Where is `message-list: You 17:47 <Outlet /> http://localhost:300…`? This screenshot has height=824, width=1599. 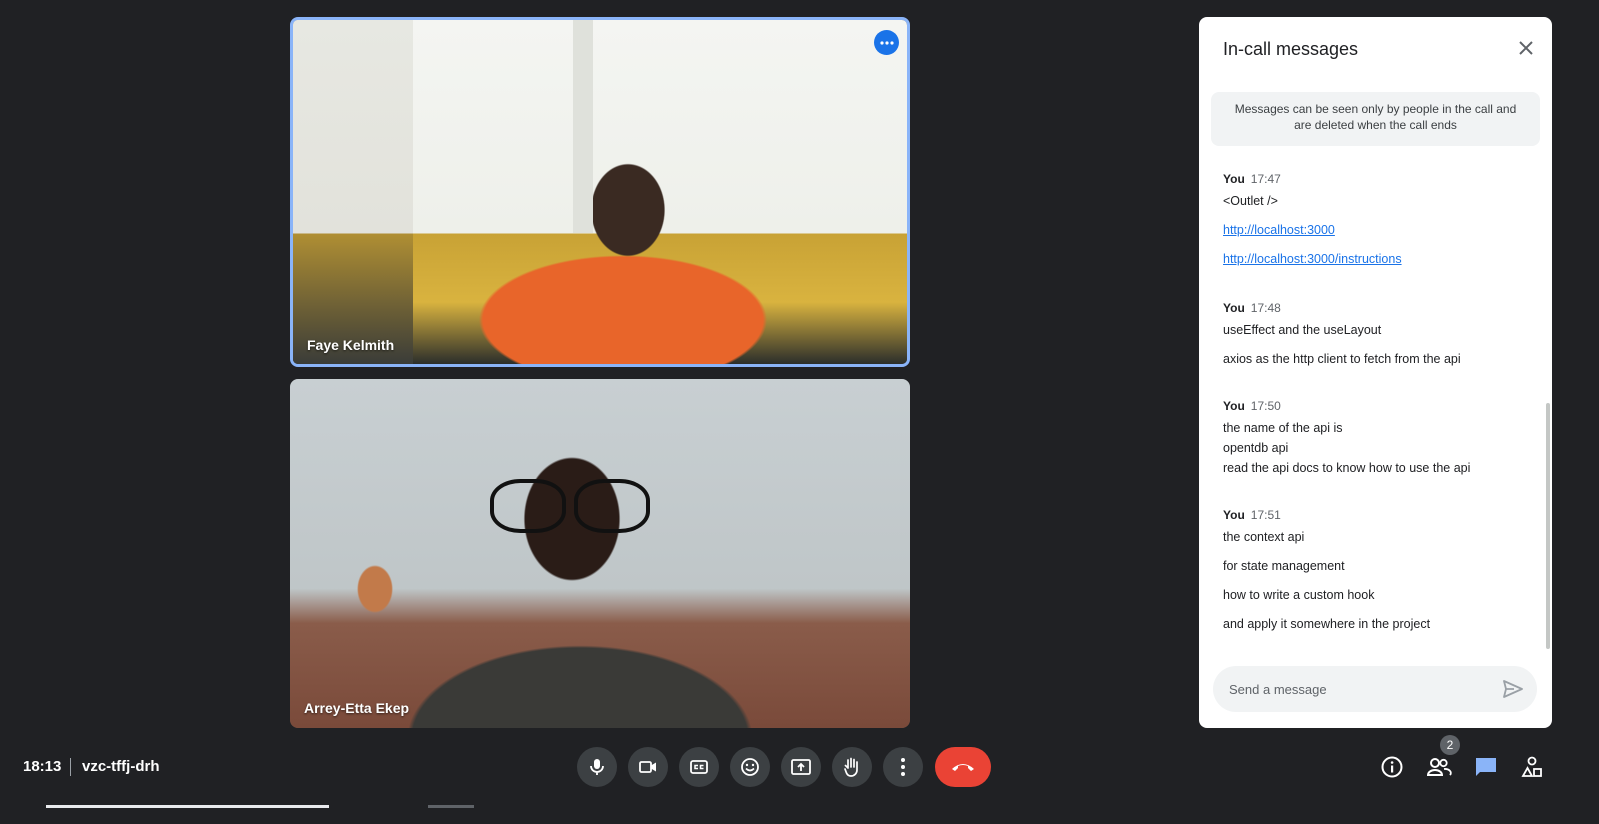
message-list: You 17:47 <Outlet /> http://localhost:300… is located at coordinates (1375, 410).